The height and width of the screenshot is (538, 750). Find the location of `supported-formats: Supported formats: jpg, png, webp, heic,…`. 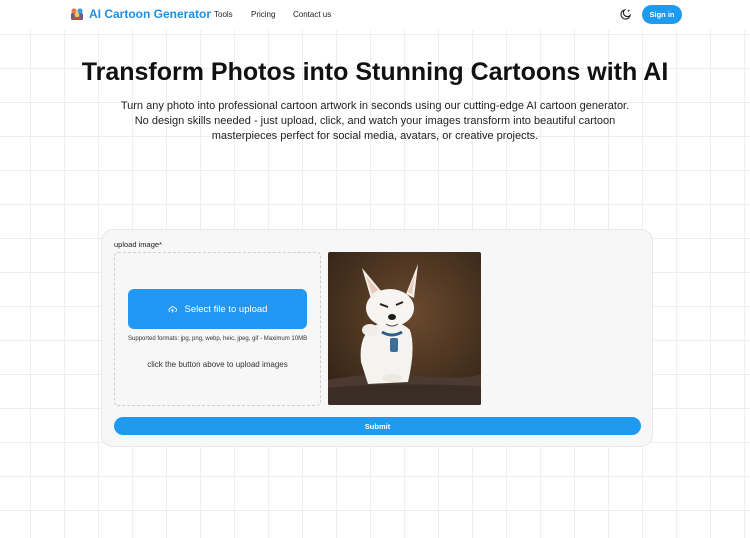

supported-formats: Supported formats: jpg, png, webp, heic,… is located at coordinates (218, 339).